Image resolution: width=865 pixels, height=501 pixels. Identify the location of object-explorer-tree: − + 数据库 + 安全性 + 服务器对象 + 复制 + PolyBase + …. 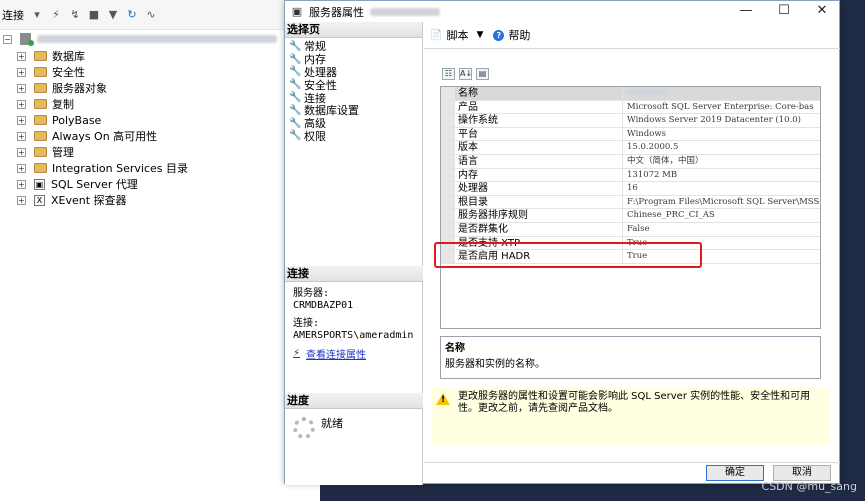
(160, 119).